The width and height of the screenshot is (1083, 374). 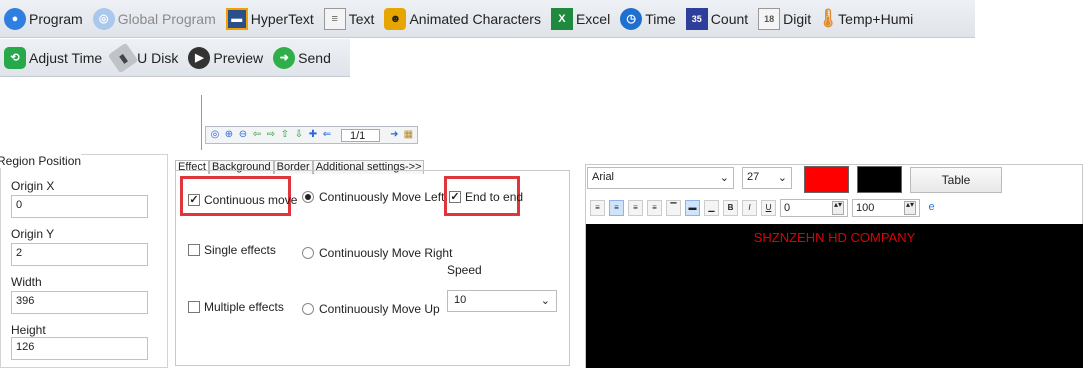 What do you see at coordinates (334, 18) in the screenshot?
I see `text-icon: ≡` at bounding box center [334, 18].